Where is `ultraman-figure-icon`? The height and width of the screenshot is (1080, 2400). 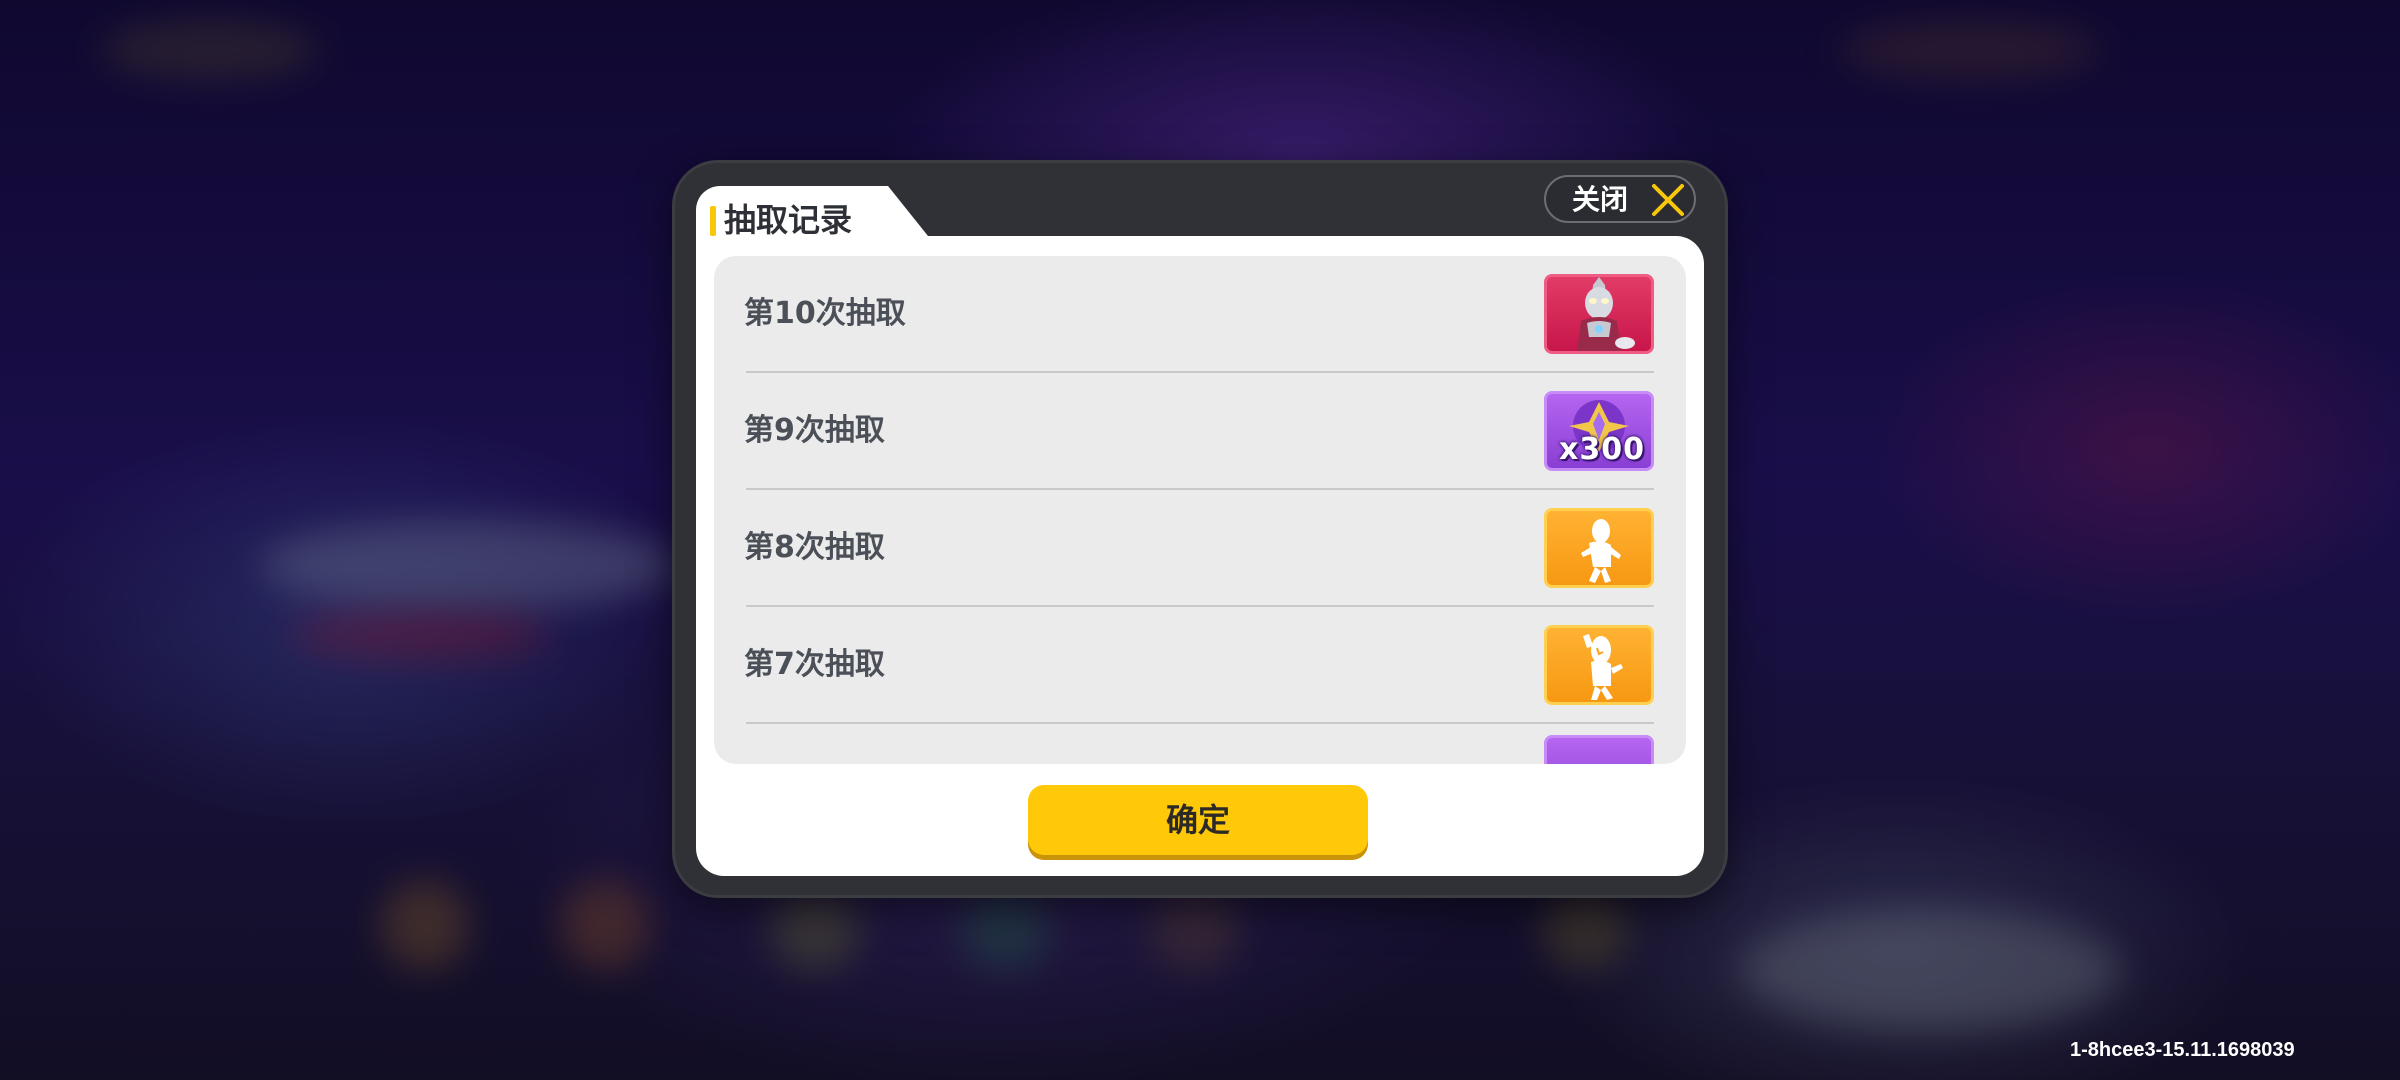
ultraman-figure-icon is located at coordinates (1606, 314).